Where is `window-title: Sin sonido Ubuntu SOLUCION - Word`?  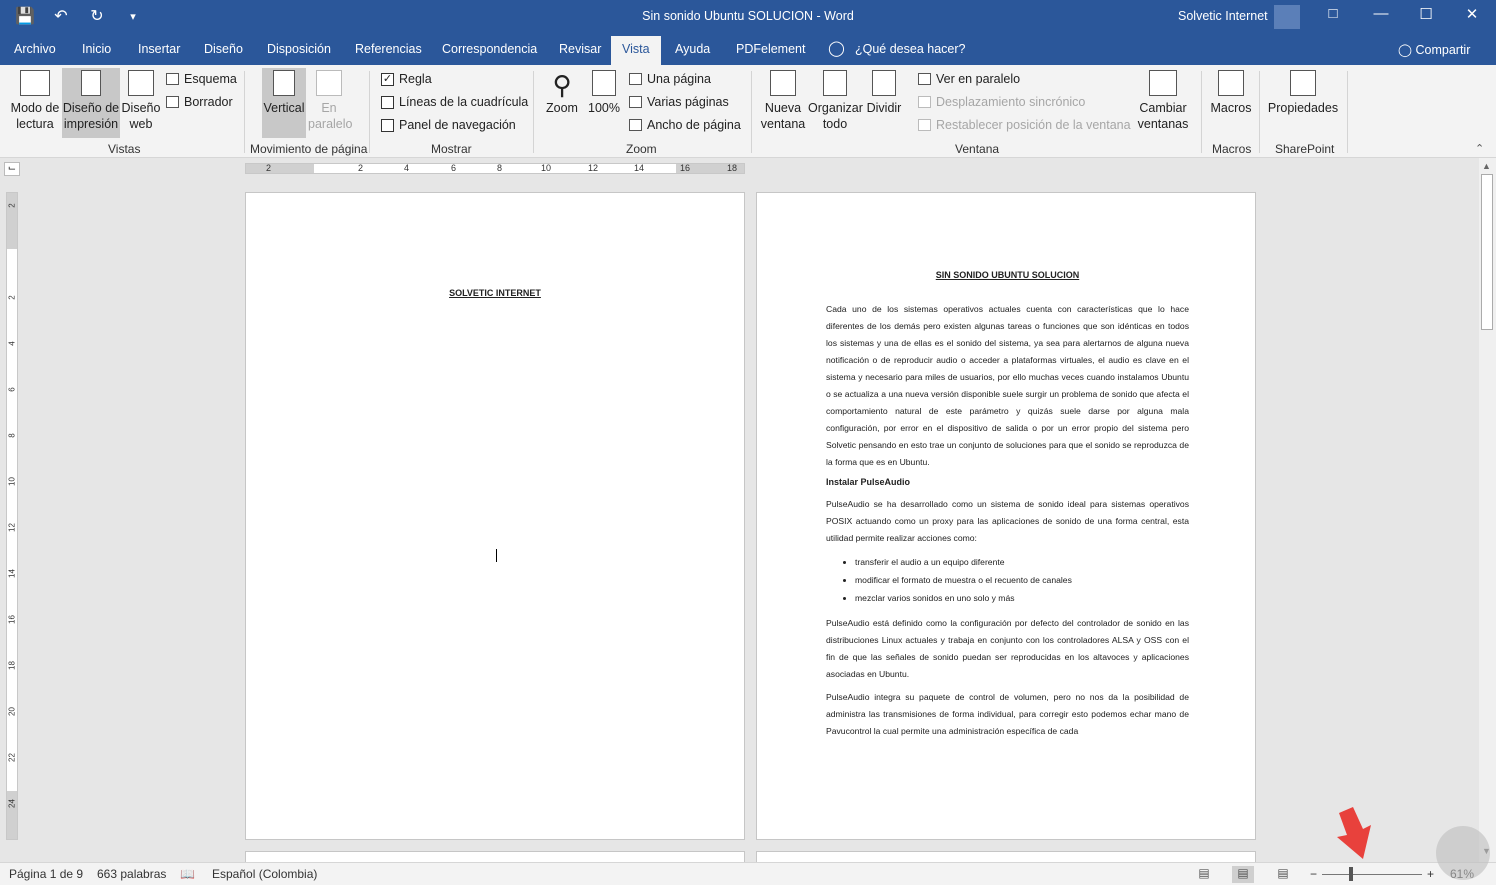
window-title: Sin sonido Ubuntu SOLUCION - Word is located at coordinates (748, 16).